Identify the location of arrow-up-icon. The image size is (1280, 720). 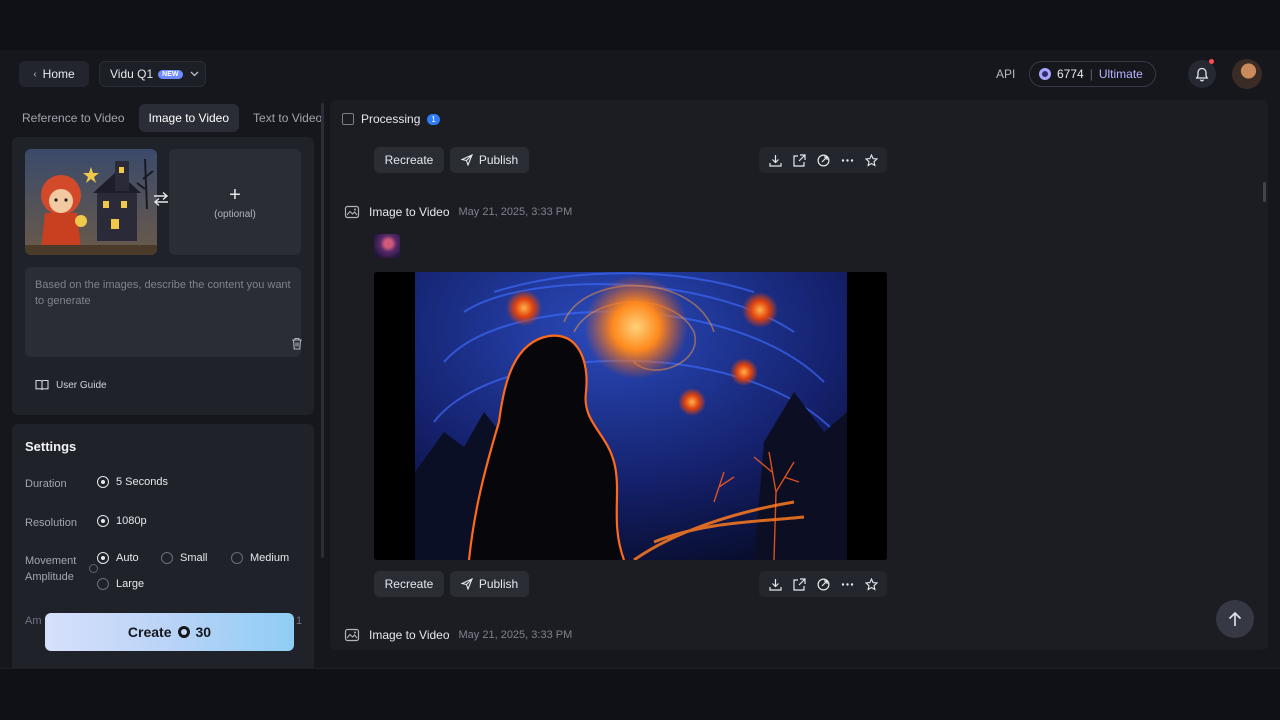
(1235, 619).